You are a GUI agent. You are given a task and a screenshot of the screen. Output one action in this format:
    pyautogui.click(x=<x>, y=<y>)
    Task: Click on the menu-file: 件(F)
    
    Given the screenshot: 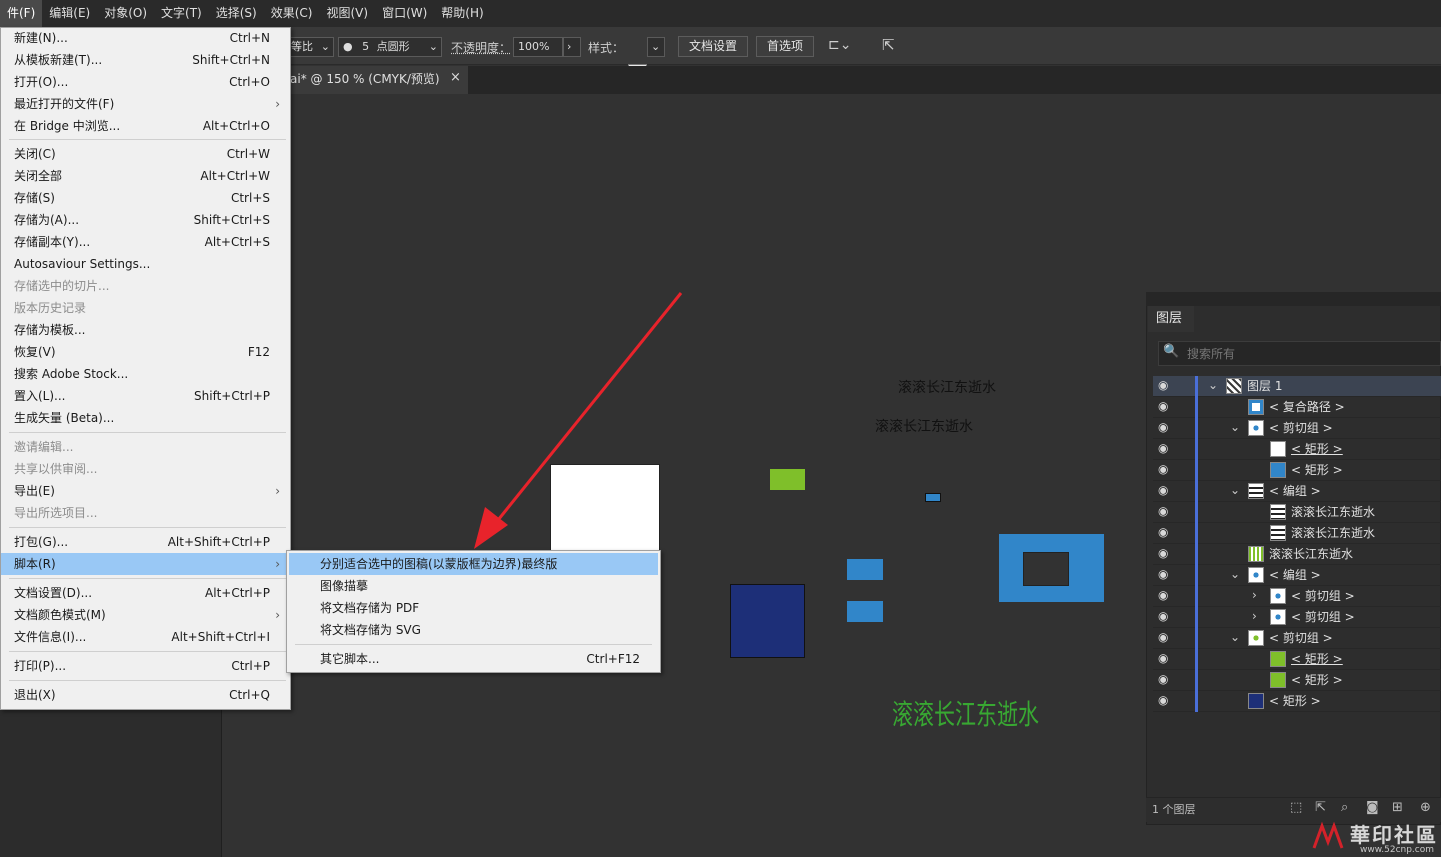 What is the action you would take?
    pyautogui.click(x=21, y=13)
    